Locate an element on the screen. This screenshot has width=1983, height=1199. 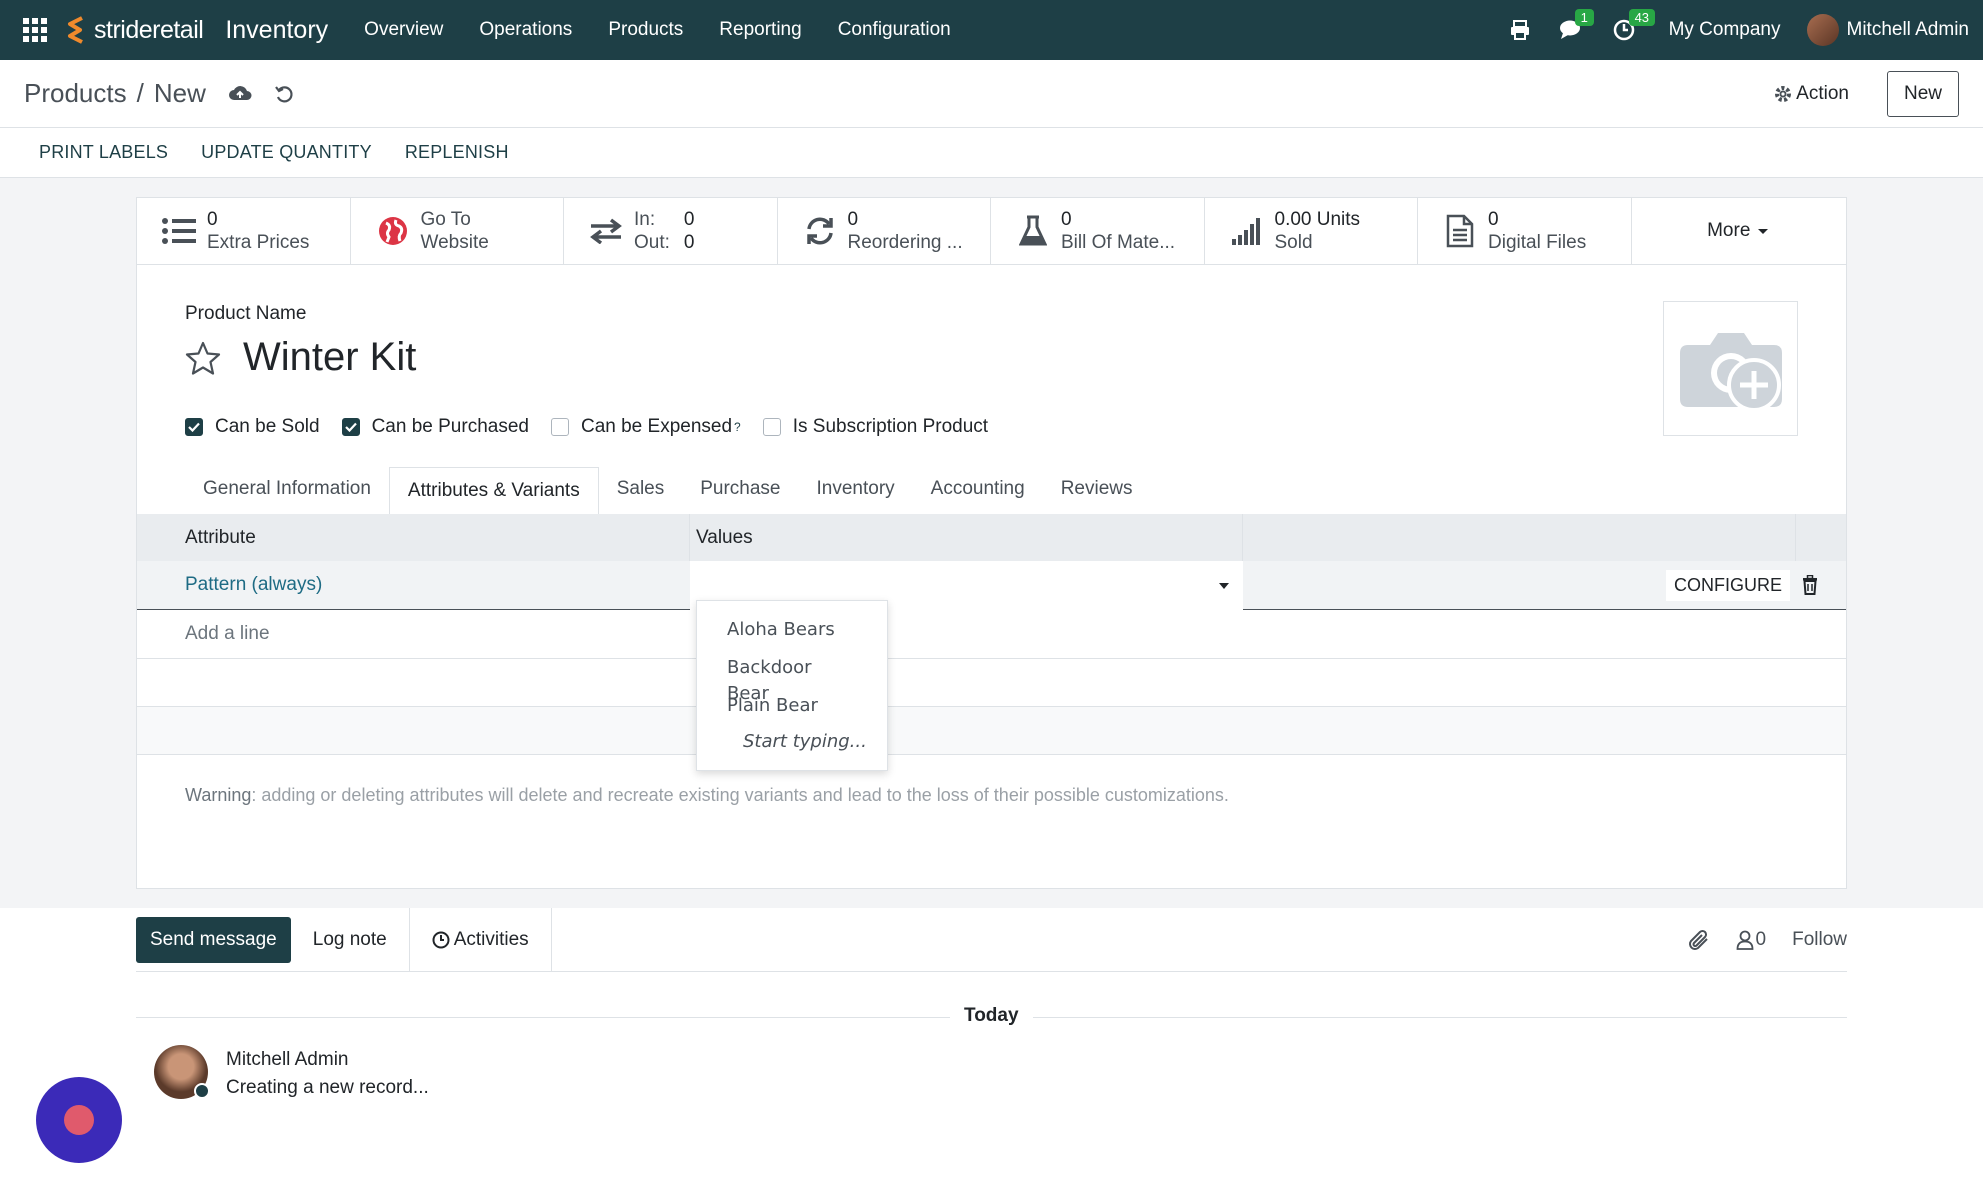
column-empty is located at coordinates (1519, 537).